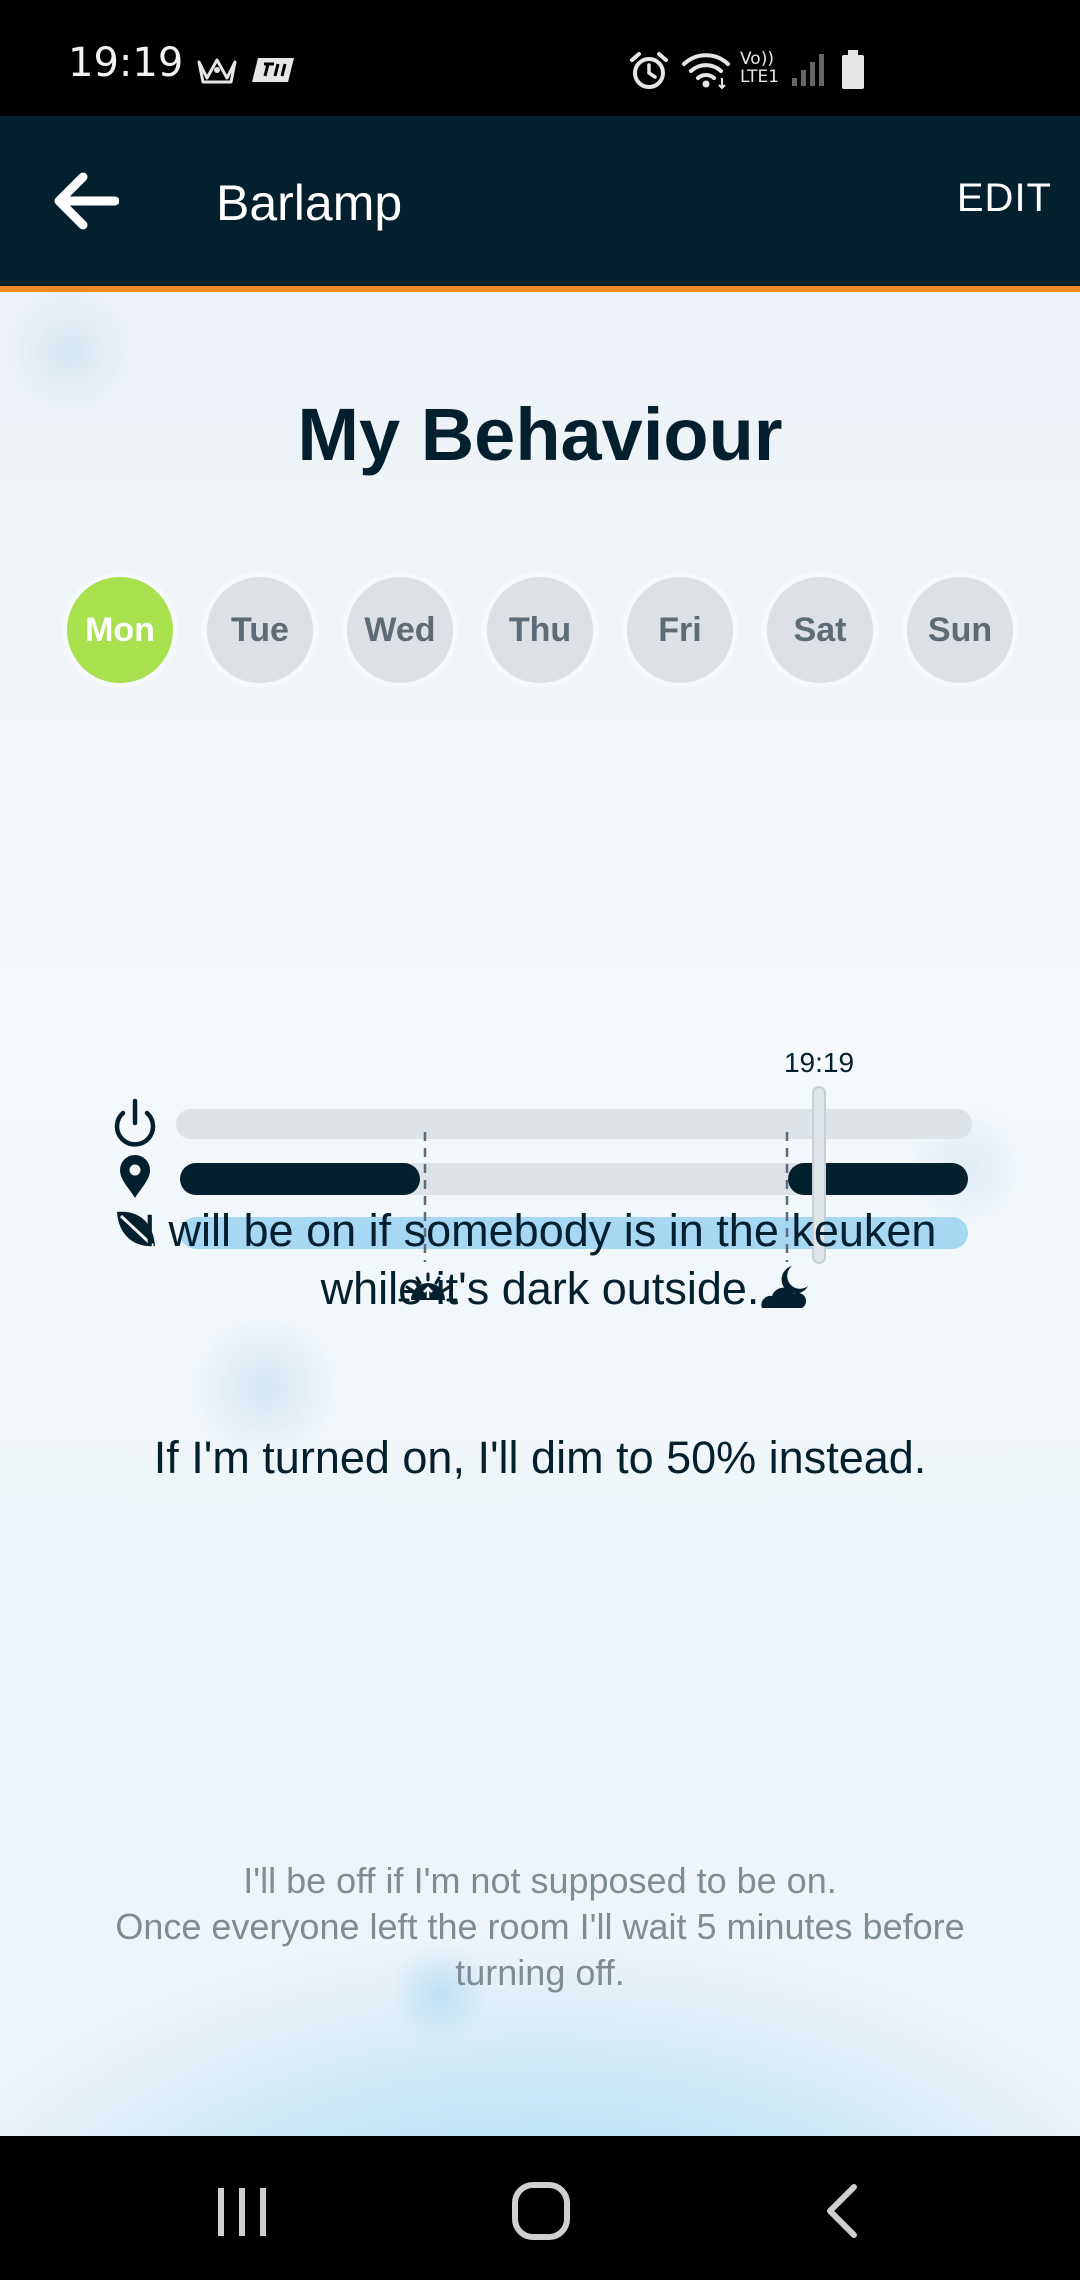  I want to click on power-bar, so click(574, 1124).